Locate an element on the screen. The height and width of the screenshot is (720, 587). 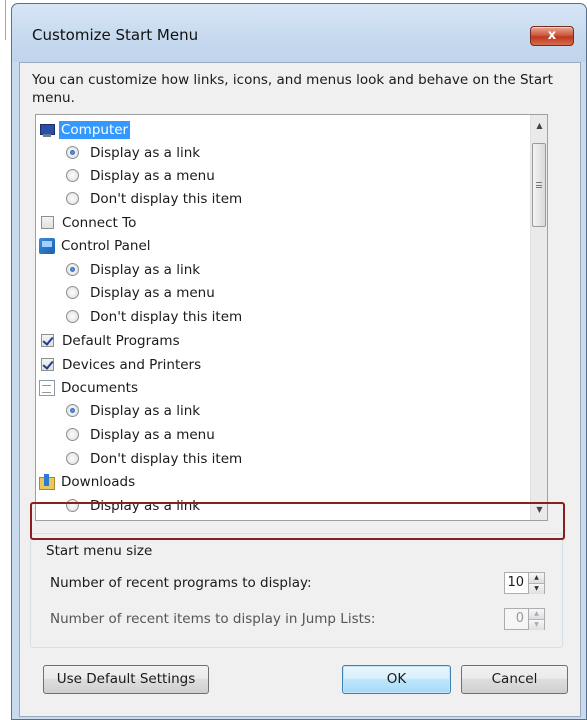
jump-list-value: 0 is located at coordinates (516, 619).